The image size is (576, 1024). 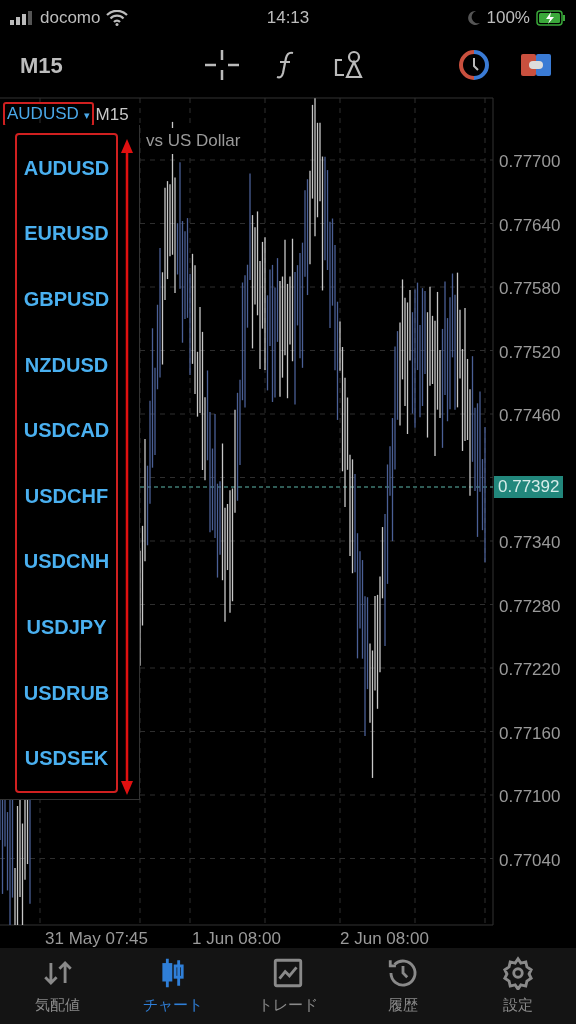 I want to click on nav-tab: 履歴, so click(x=403, y=986).